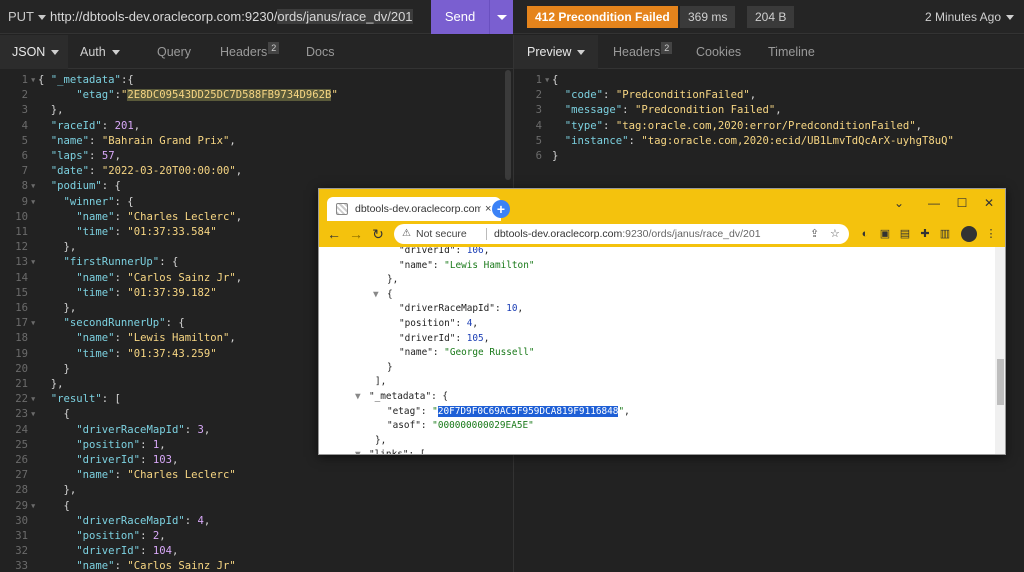 The width and height of the screenshot is (1024, 572). I want to click on code-line: 27 "name": "Charles Leclerc", so click(250, 475).